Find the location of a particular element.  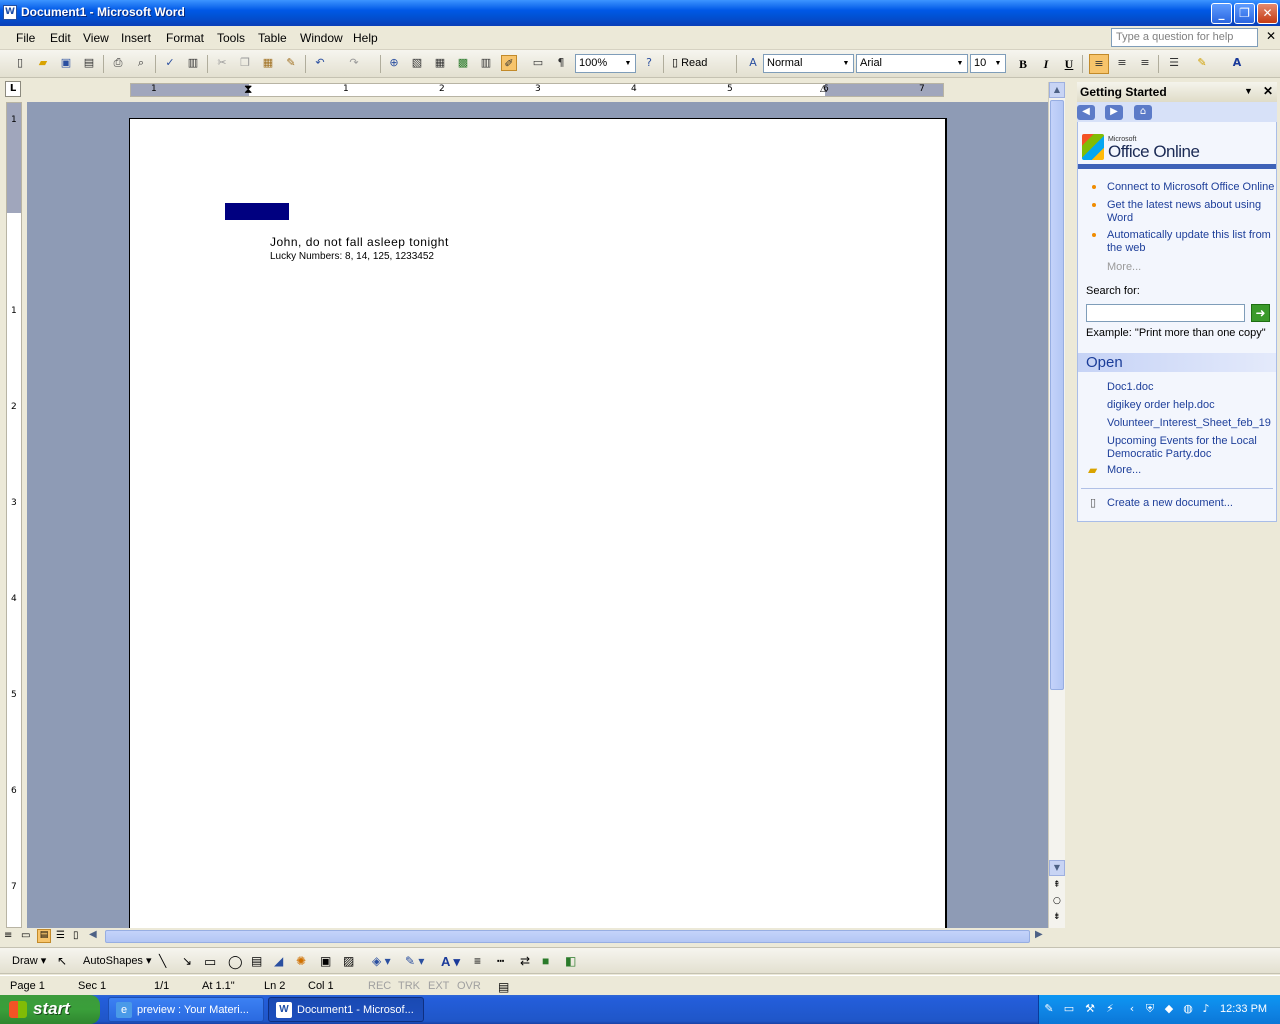

menu-tools: Tools is located at coordinates (231, 38).